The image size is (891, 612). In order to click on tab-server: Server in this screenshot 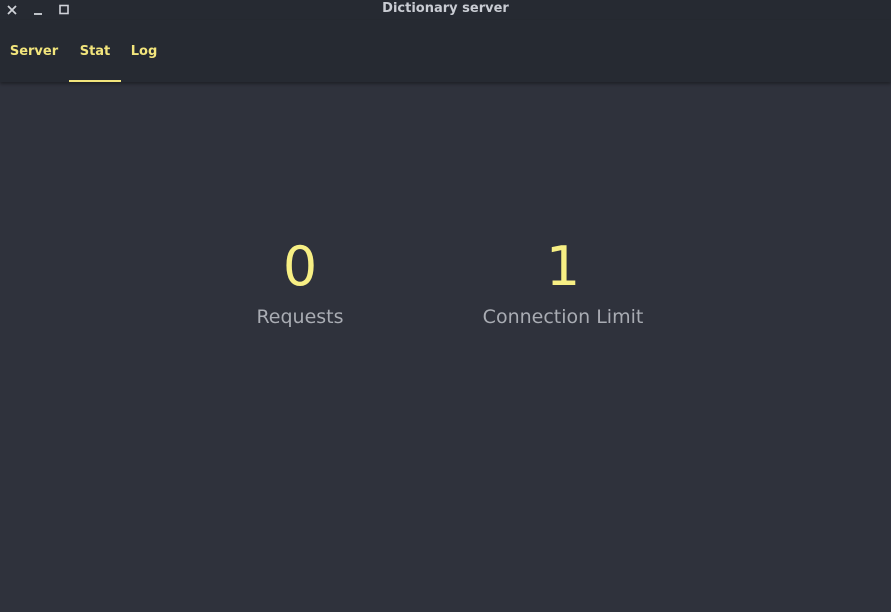, I will do `click(34, 51)`.